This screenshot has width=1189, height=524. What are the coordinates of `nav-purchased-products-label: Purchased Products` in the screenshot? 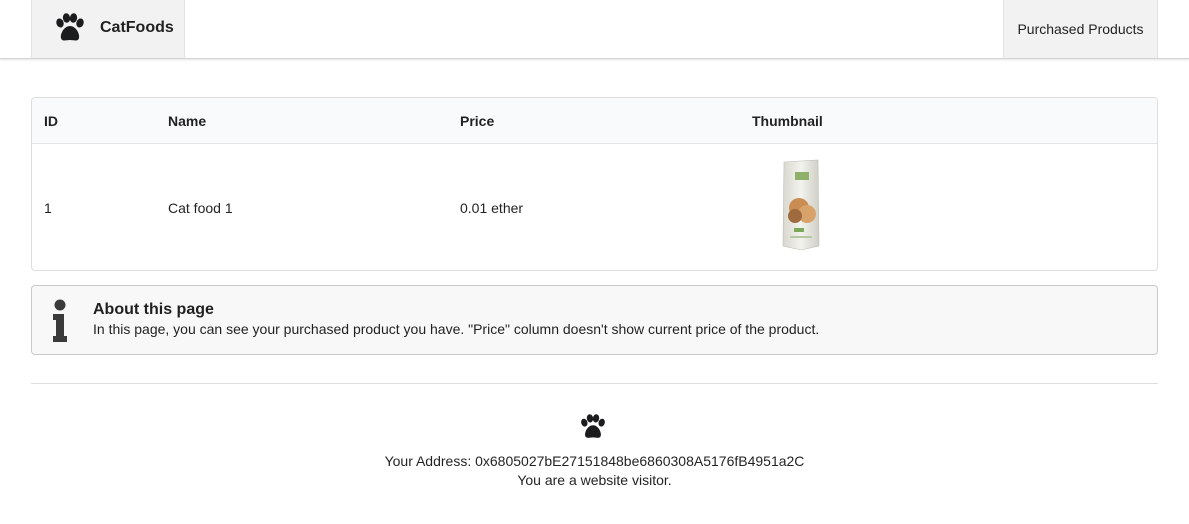 It's located at (1080, 29).